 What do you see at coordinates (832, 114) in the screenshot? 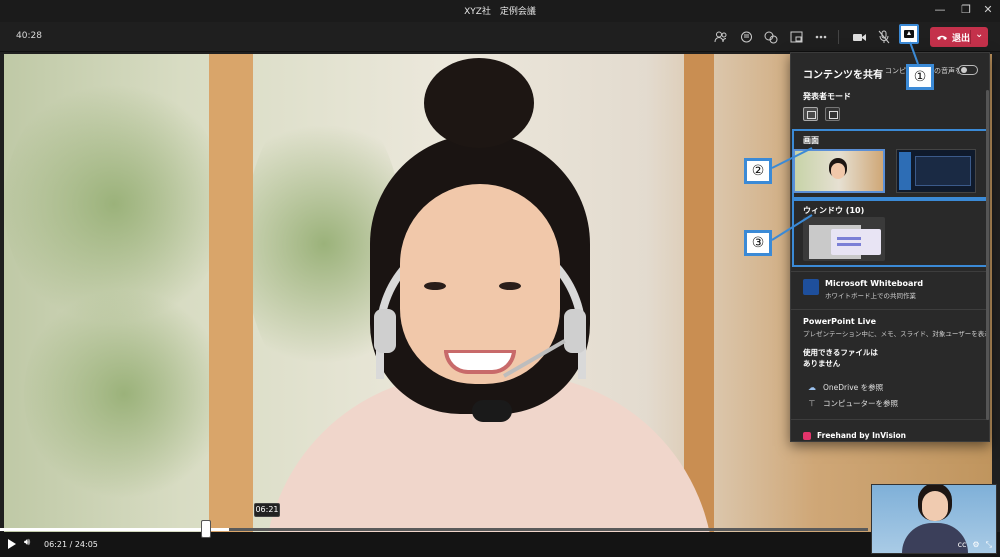
I see `presenter-mode-standout` at bounding box center [832, 114].